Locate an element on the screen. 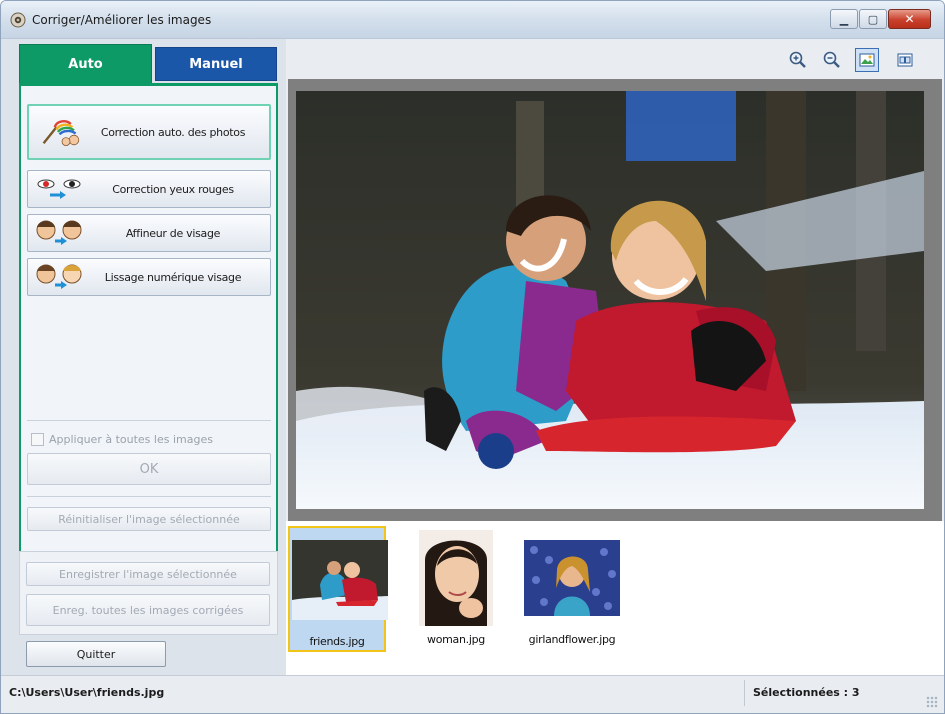  minimize-button: ▁ is located at coordinates (844, 19).